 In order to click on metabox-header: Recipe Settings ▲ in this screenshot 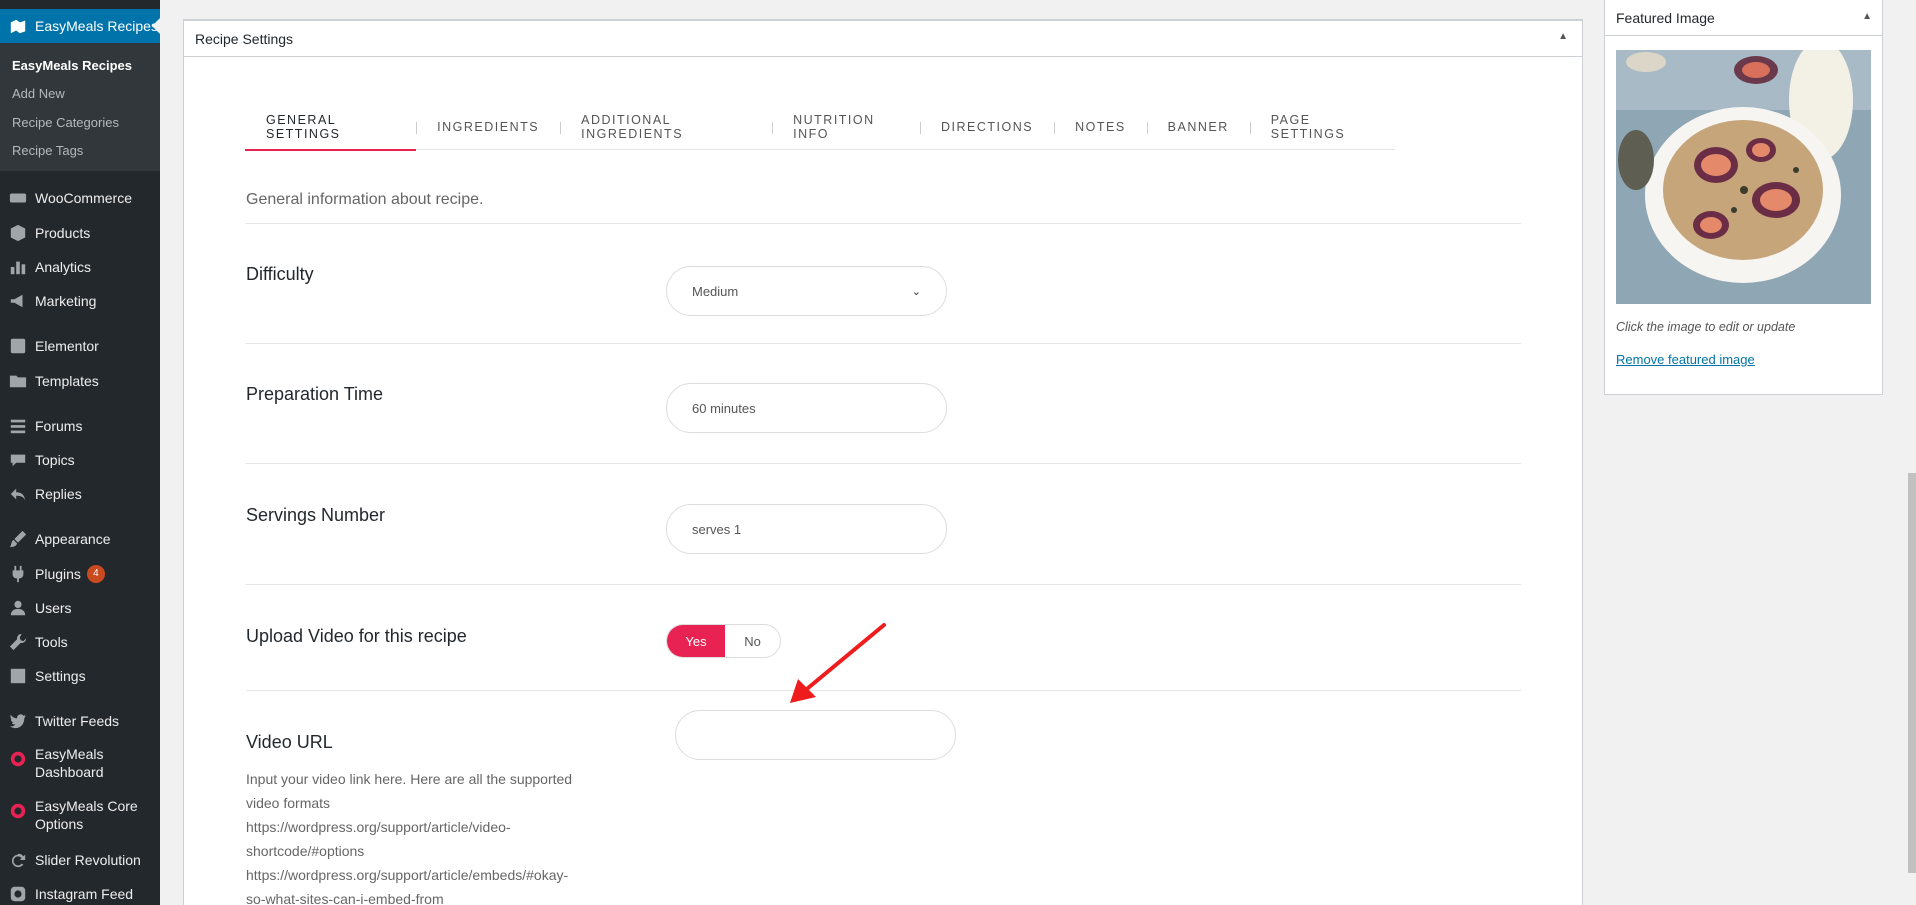, I will do `click(883, 39)`.